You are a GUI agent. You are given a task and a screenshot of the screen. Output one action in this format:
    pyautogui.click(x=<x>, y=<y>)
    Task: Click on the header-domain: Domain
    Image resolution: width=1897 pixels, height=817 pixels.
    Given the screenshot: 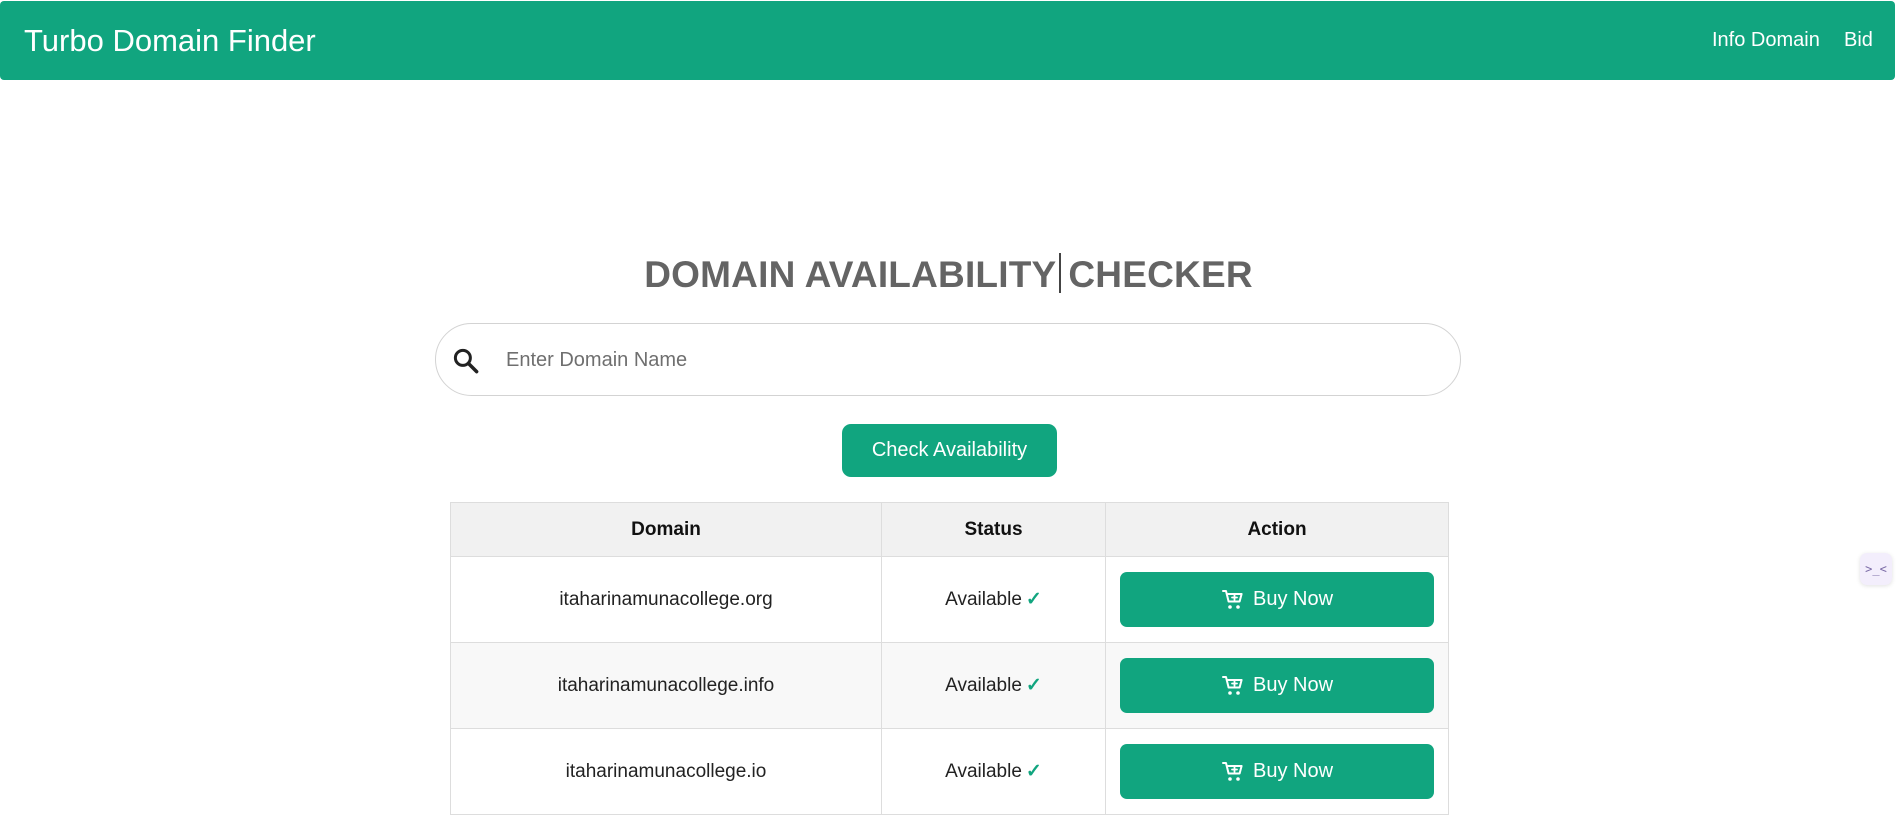 What is the action you would take?
    pyautogui.click(x=666, y=529)
    